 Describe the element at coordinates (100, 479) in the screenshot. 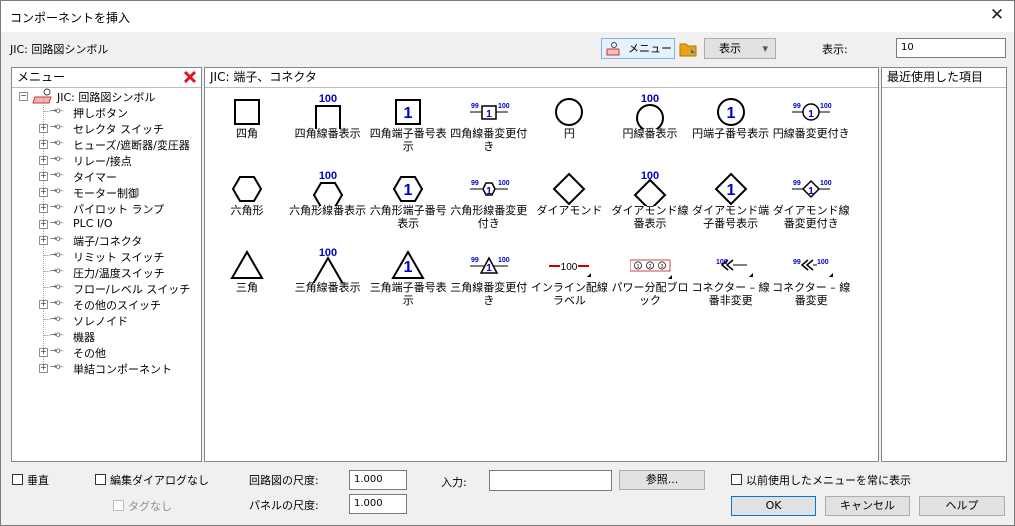

I see `no-edit-dialog-checkbox` at that location.